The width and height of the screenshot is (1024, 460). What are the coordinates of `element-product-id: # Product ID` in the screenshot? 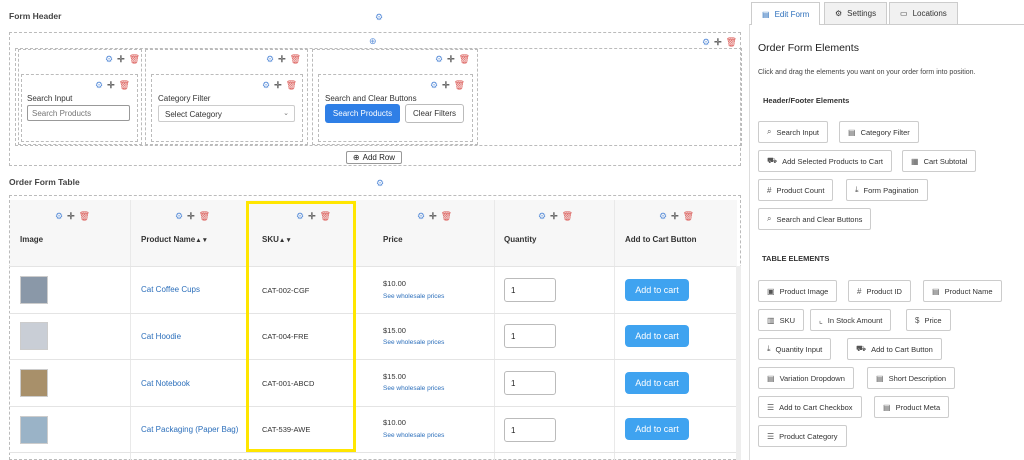 It's located at (879, 291).